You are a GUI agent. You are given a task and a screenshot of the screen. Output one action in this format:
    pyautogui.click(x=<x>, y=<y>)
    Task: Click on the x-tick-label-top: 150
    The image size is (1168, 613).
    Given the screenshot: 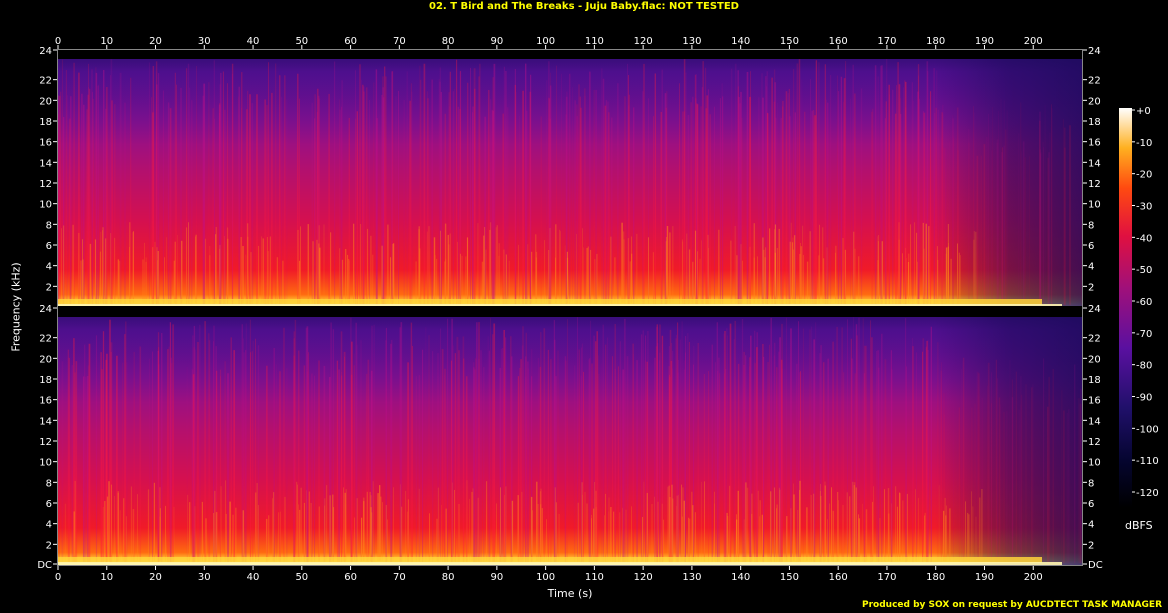 What is the action you would take?
    pyautogui.click(x=789, y=41)
    